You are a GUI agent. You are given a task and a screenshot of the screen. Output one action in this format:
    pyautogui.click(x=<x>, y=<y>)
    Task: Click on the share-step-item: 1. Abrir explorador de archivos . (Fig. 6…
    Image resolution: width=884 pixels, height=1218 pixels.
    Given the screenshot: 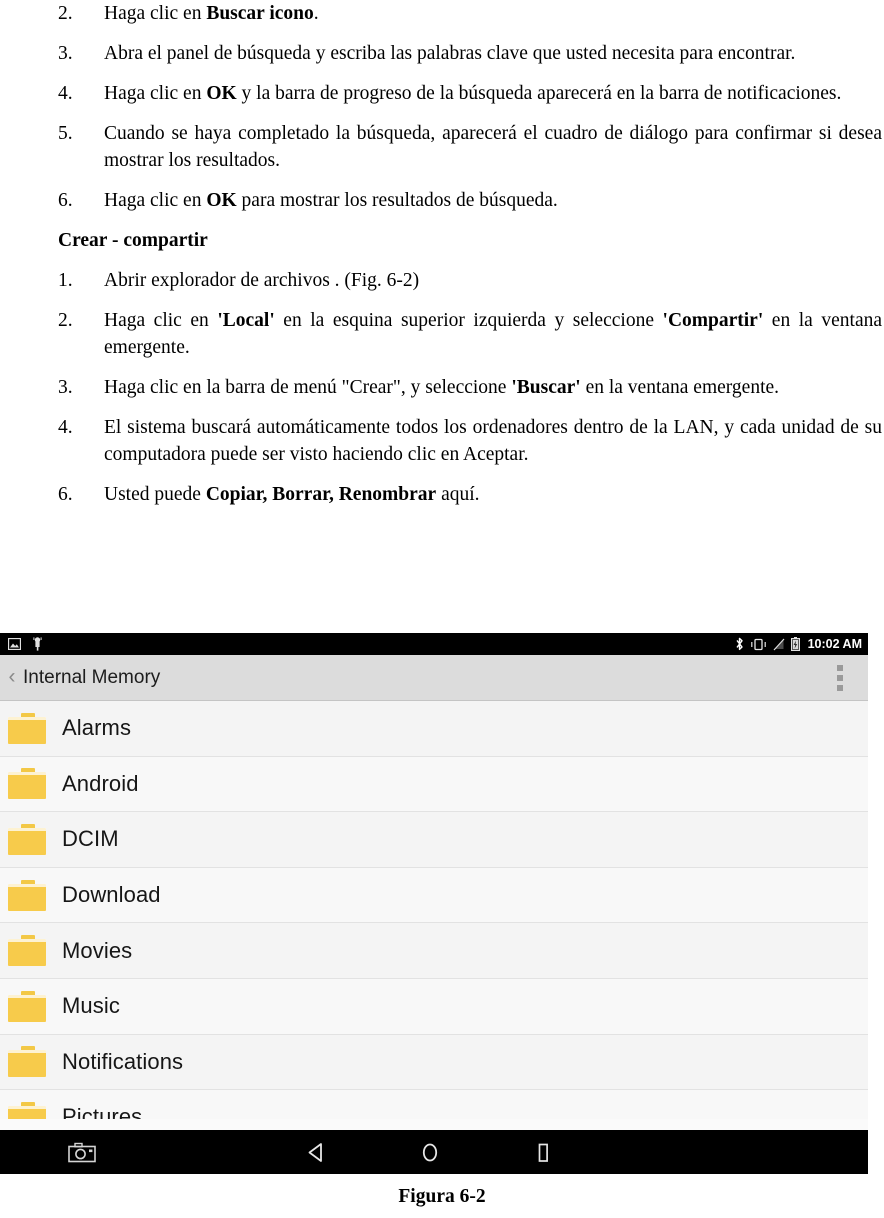 What is the action you would take?
    pyautogui.click(x=442, y=280)
    